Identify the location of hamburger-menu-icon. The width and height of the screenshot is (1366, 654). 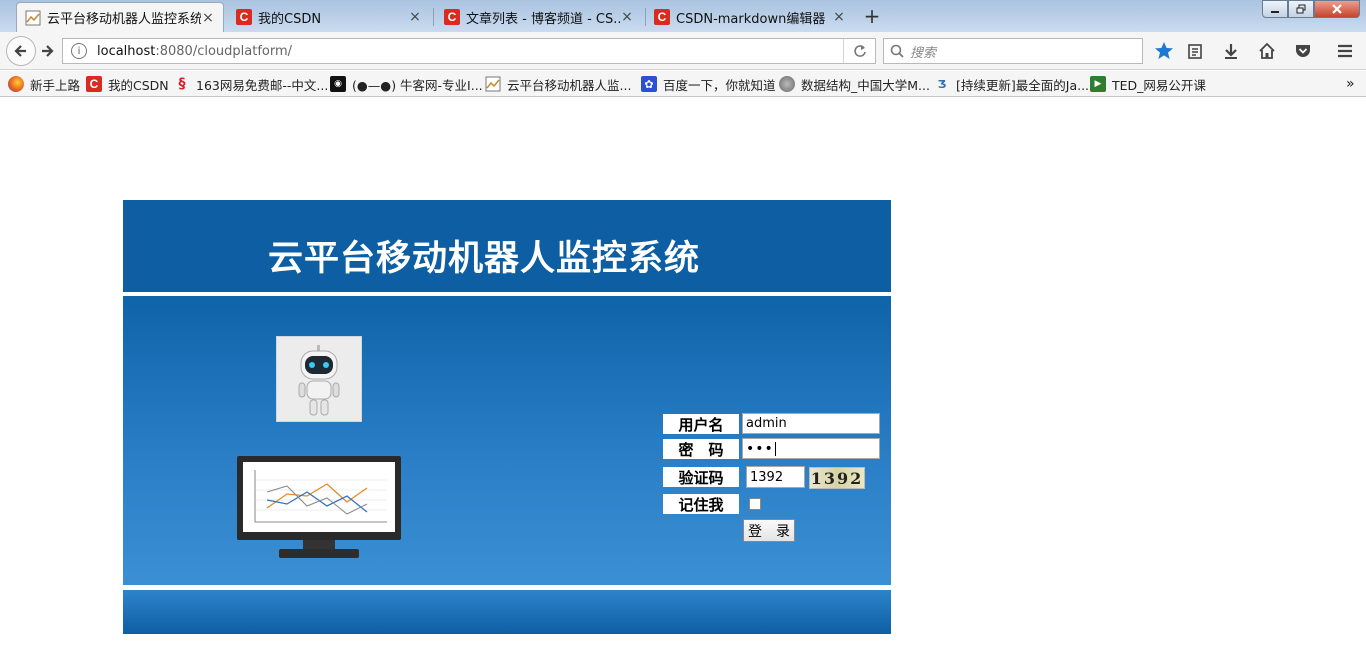
(1345, 51).